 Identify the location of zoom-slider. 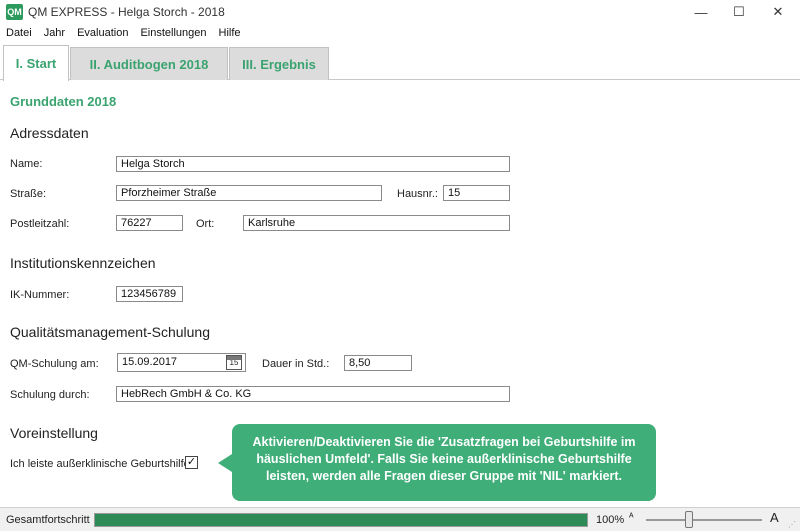
(704, 520).